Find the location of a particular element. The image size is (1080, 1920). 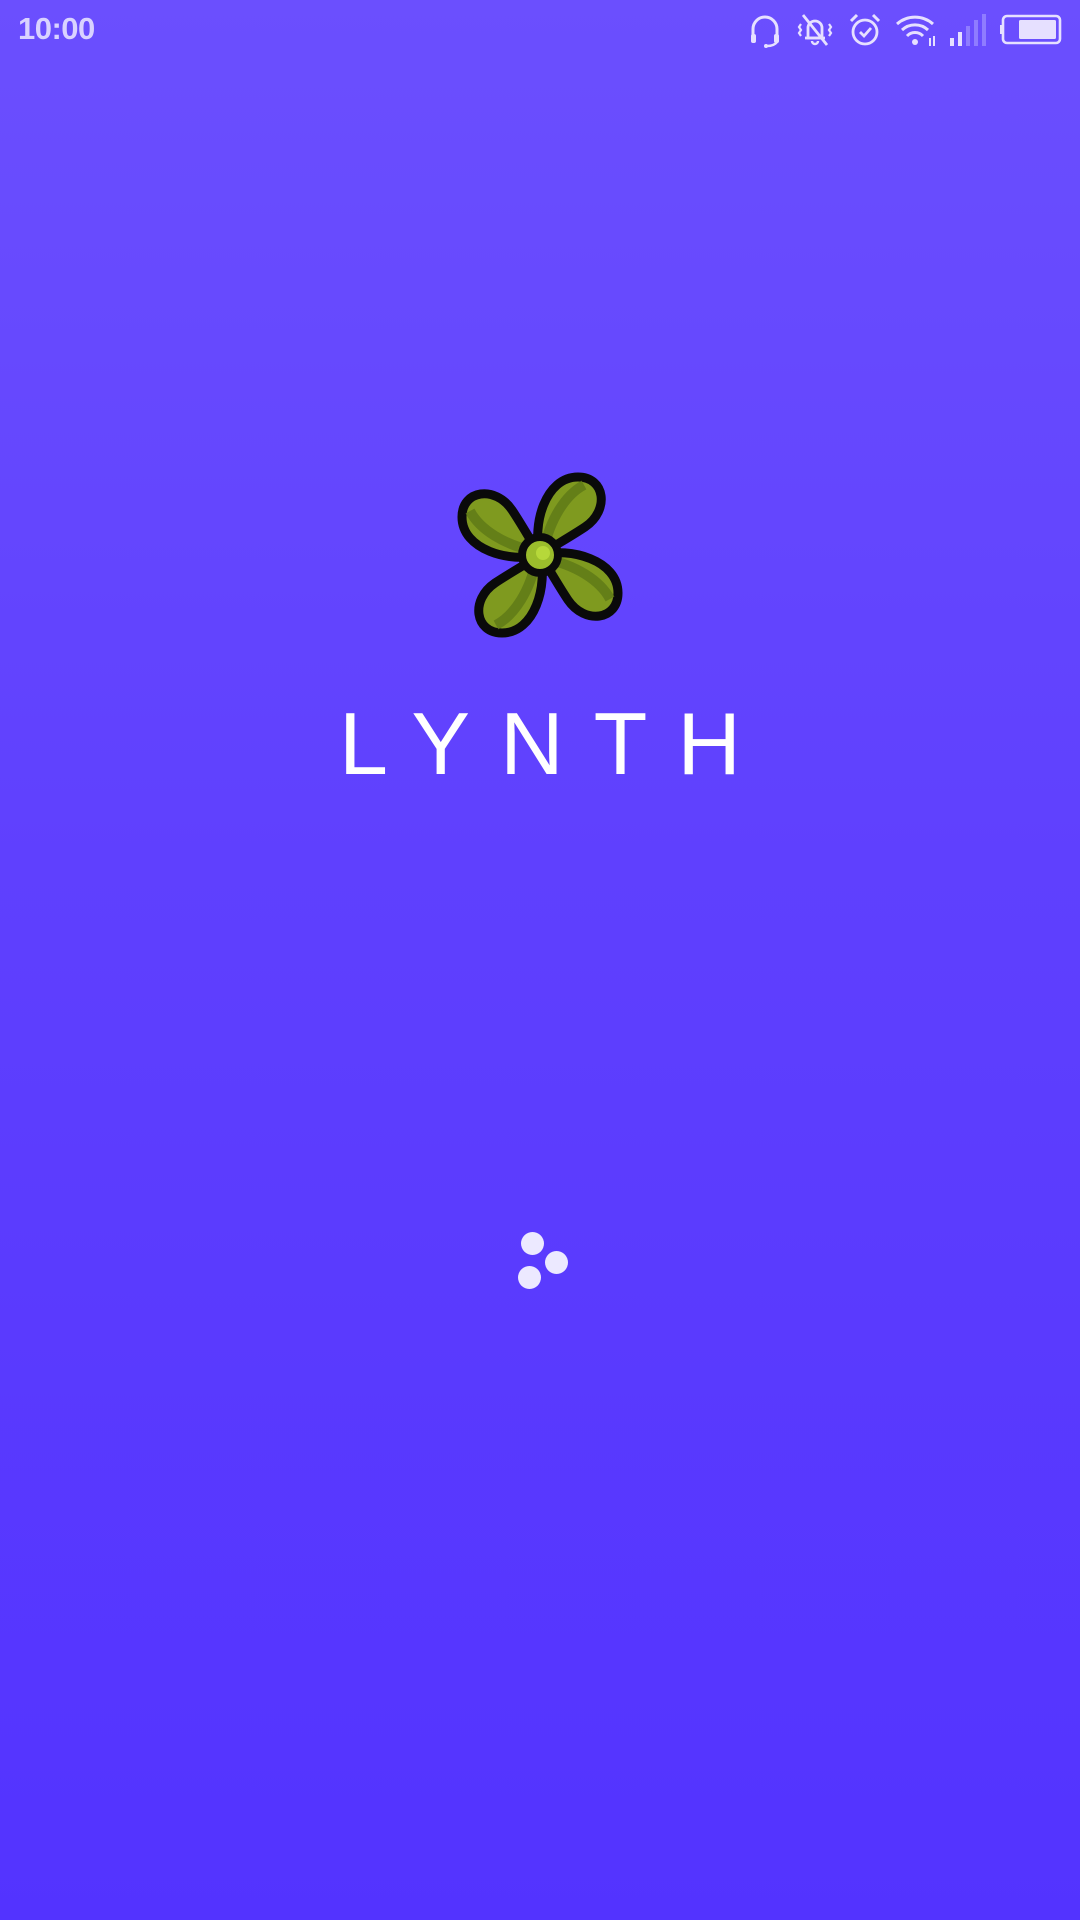

wifi-icon is located at coordinates (916, 32).